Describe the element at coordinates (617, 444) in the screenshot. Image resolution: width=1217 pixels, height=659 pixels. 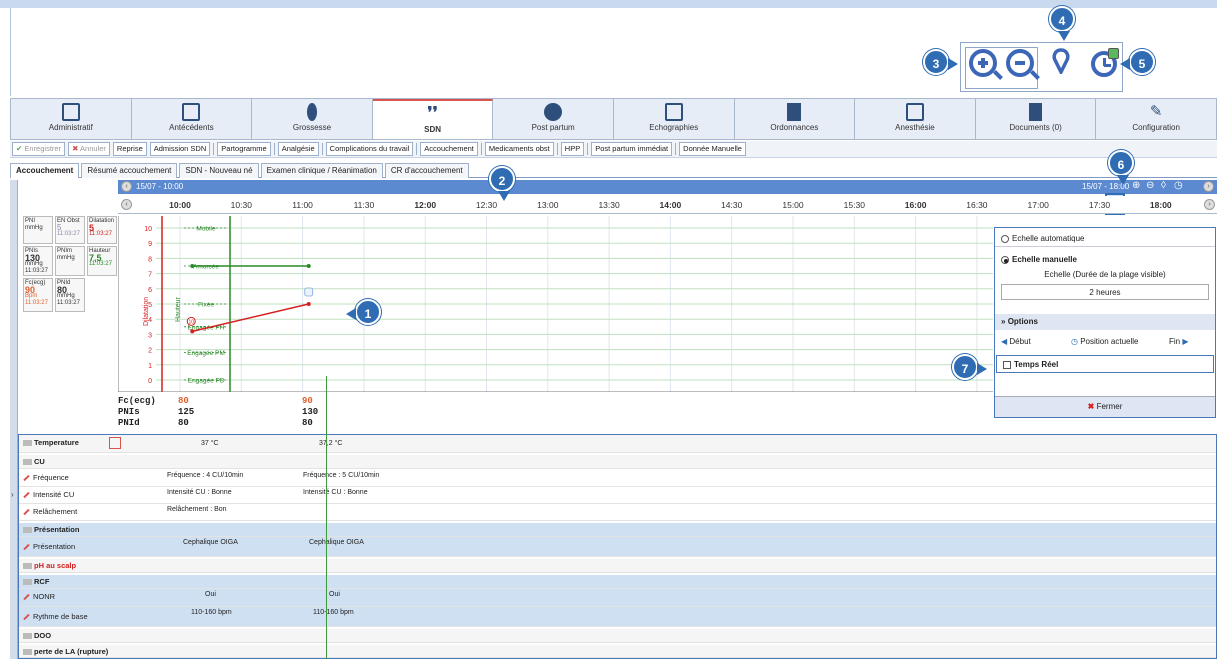
I see `row-temperature: Temperature 37 °C 37,2 °C` at that location.